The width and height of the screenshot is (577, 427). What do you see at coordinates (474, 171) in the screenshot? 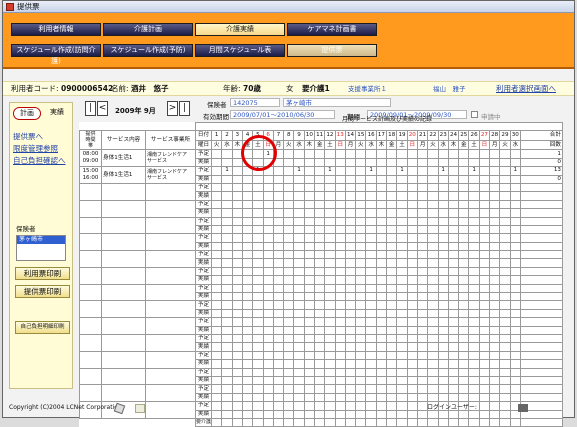
I see `day-value-cell: 1` at bounding box center [474, 171].